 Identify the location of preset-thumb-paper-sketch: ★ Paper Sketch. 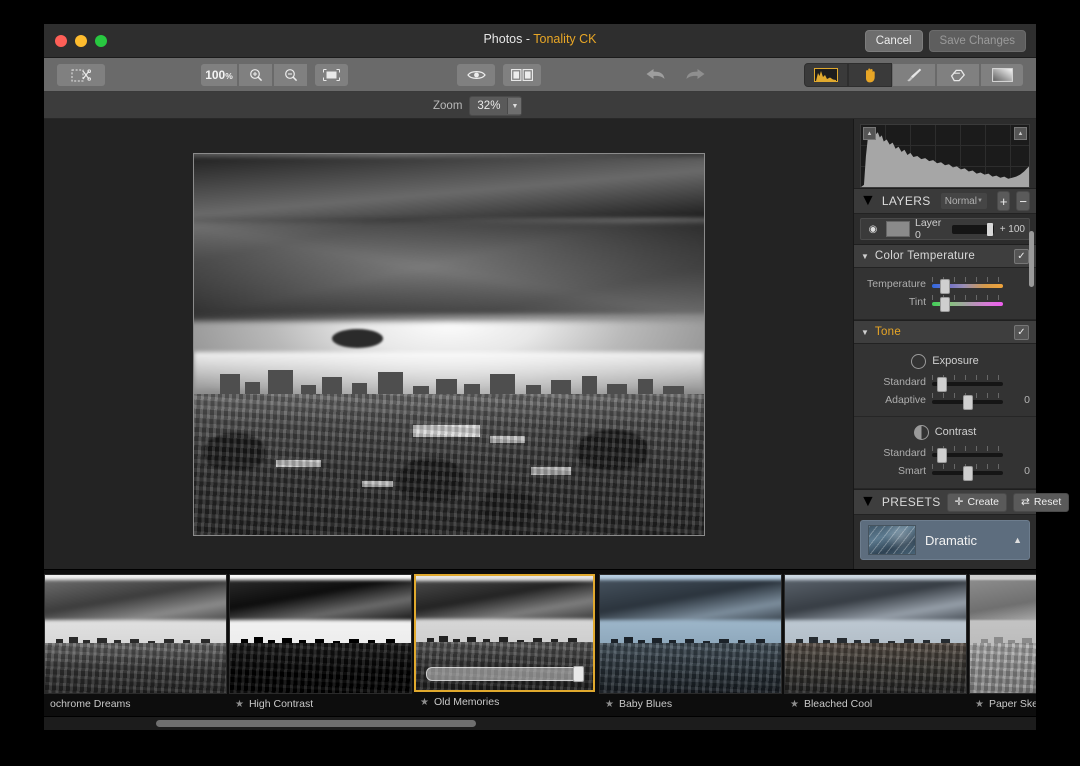
(1002, 644).